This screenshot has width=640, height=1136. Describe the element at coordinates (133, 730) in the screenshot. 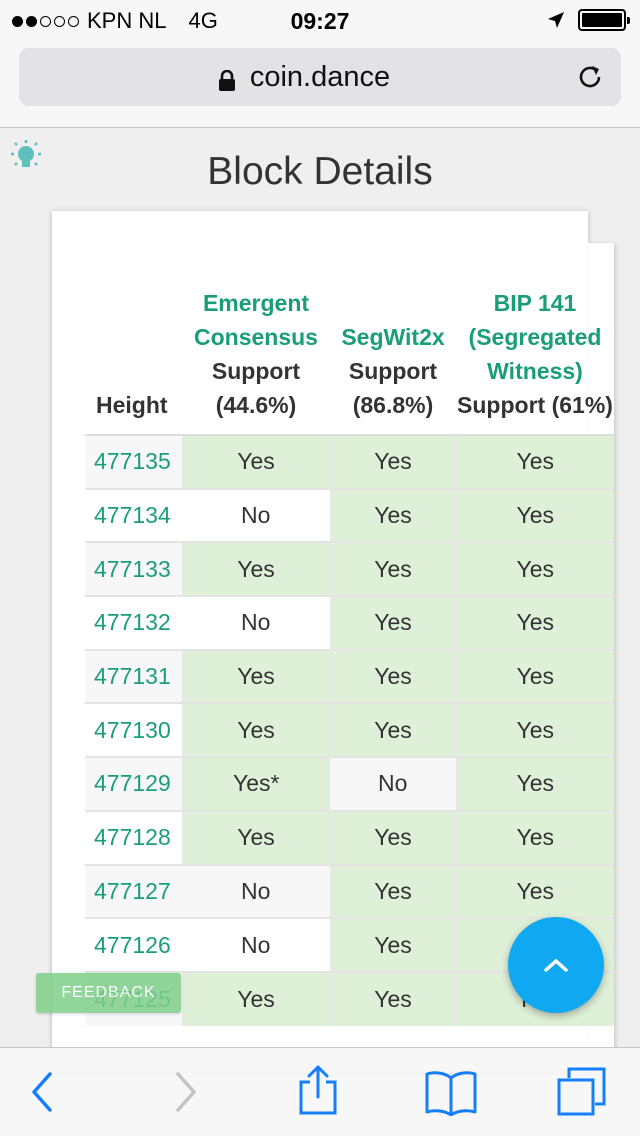

I see `block-height-link: 477130` at that location.